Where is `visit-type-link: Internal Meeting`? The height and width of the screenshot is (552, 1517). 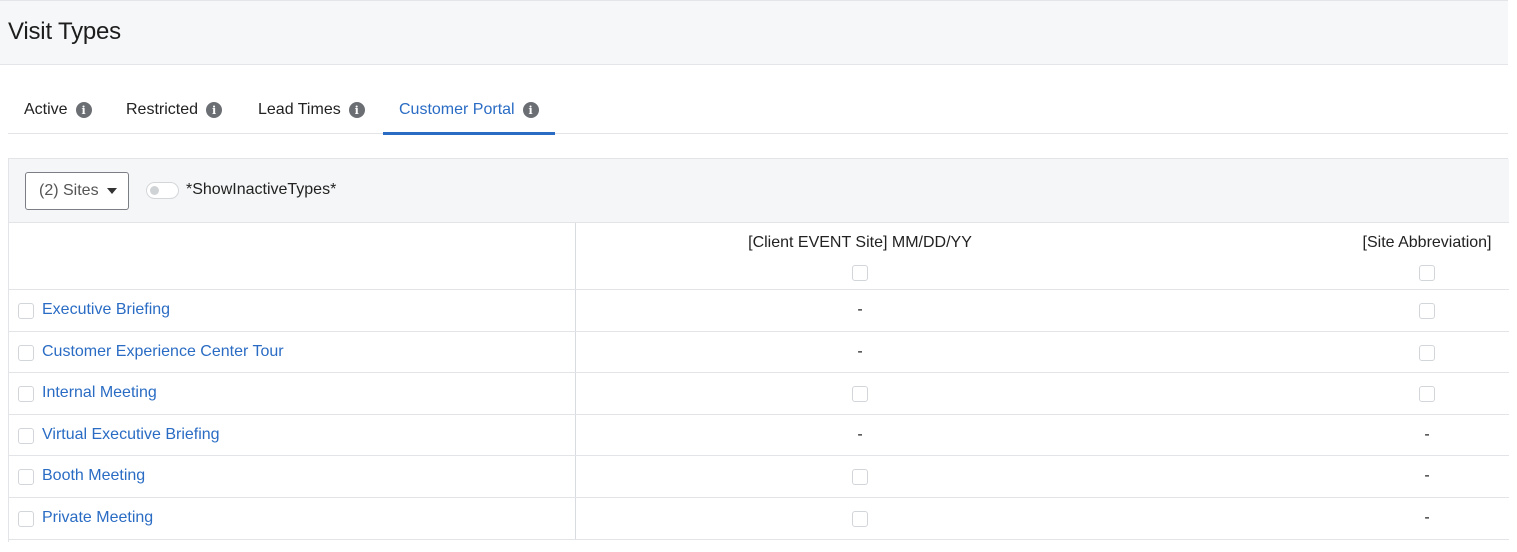 visit-type-link: Internal Meeting is located at coordinates (99, 393).